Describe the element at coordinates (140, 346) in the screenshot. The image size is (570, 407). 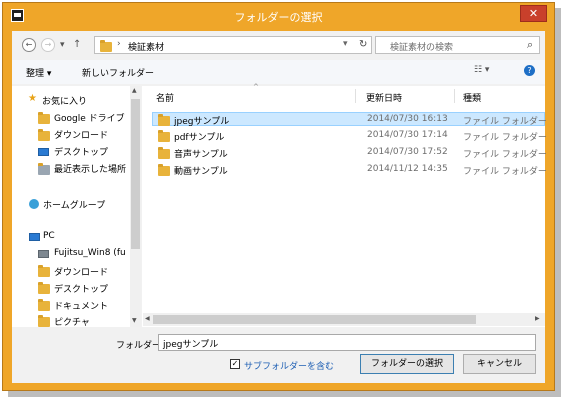
I see `folder-field-label: フォルダー:` at that location.